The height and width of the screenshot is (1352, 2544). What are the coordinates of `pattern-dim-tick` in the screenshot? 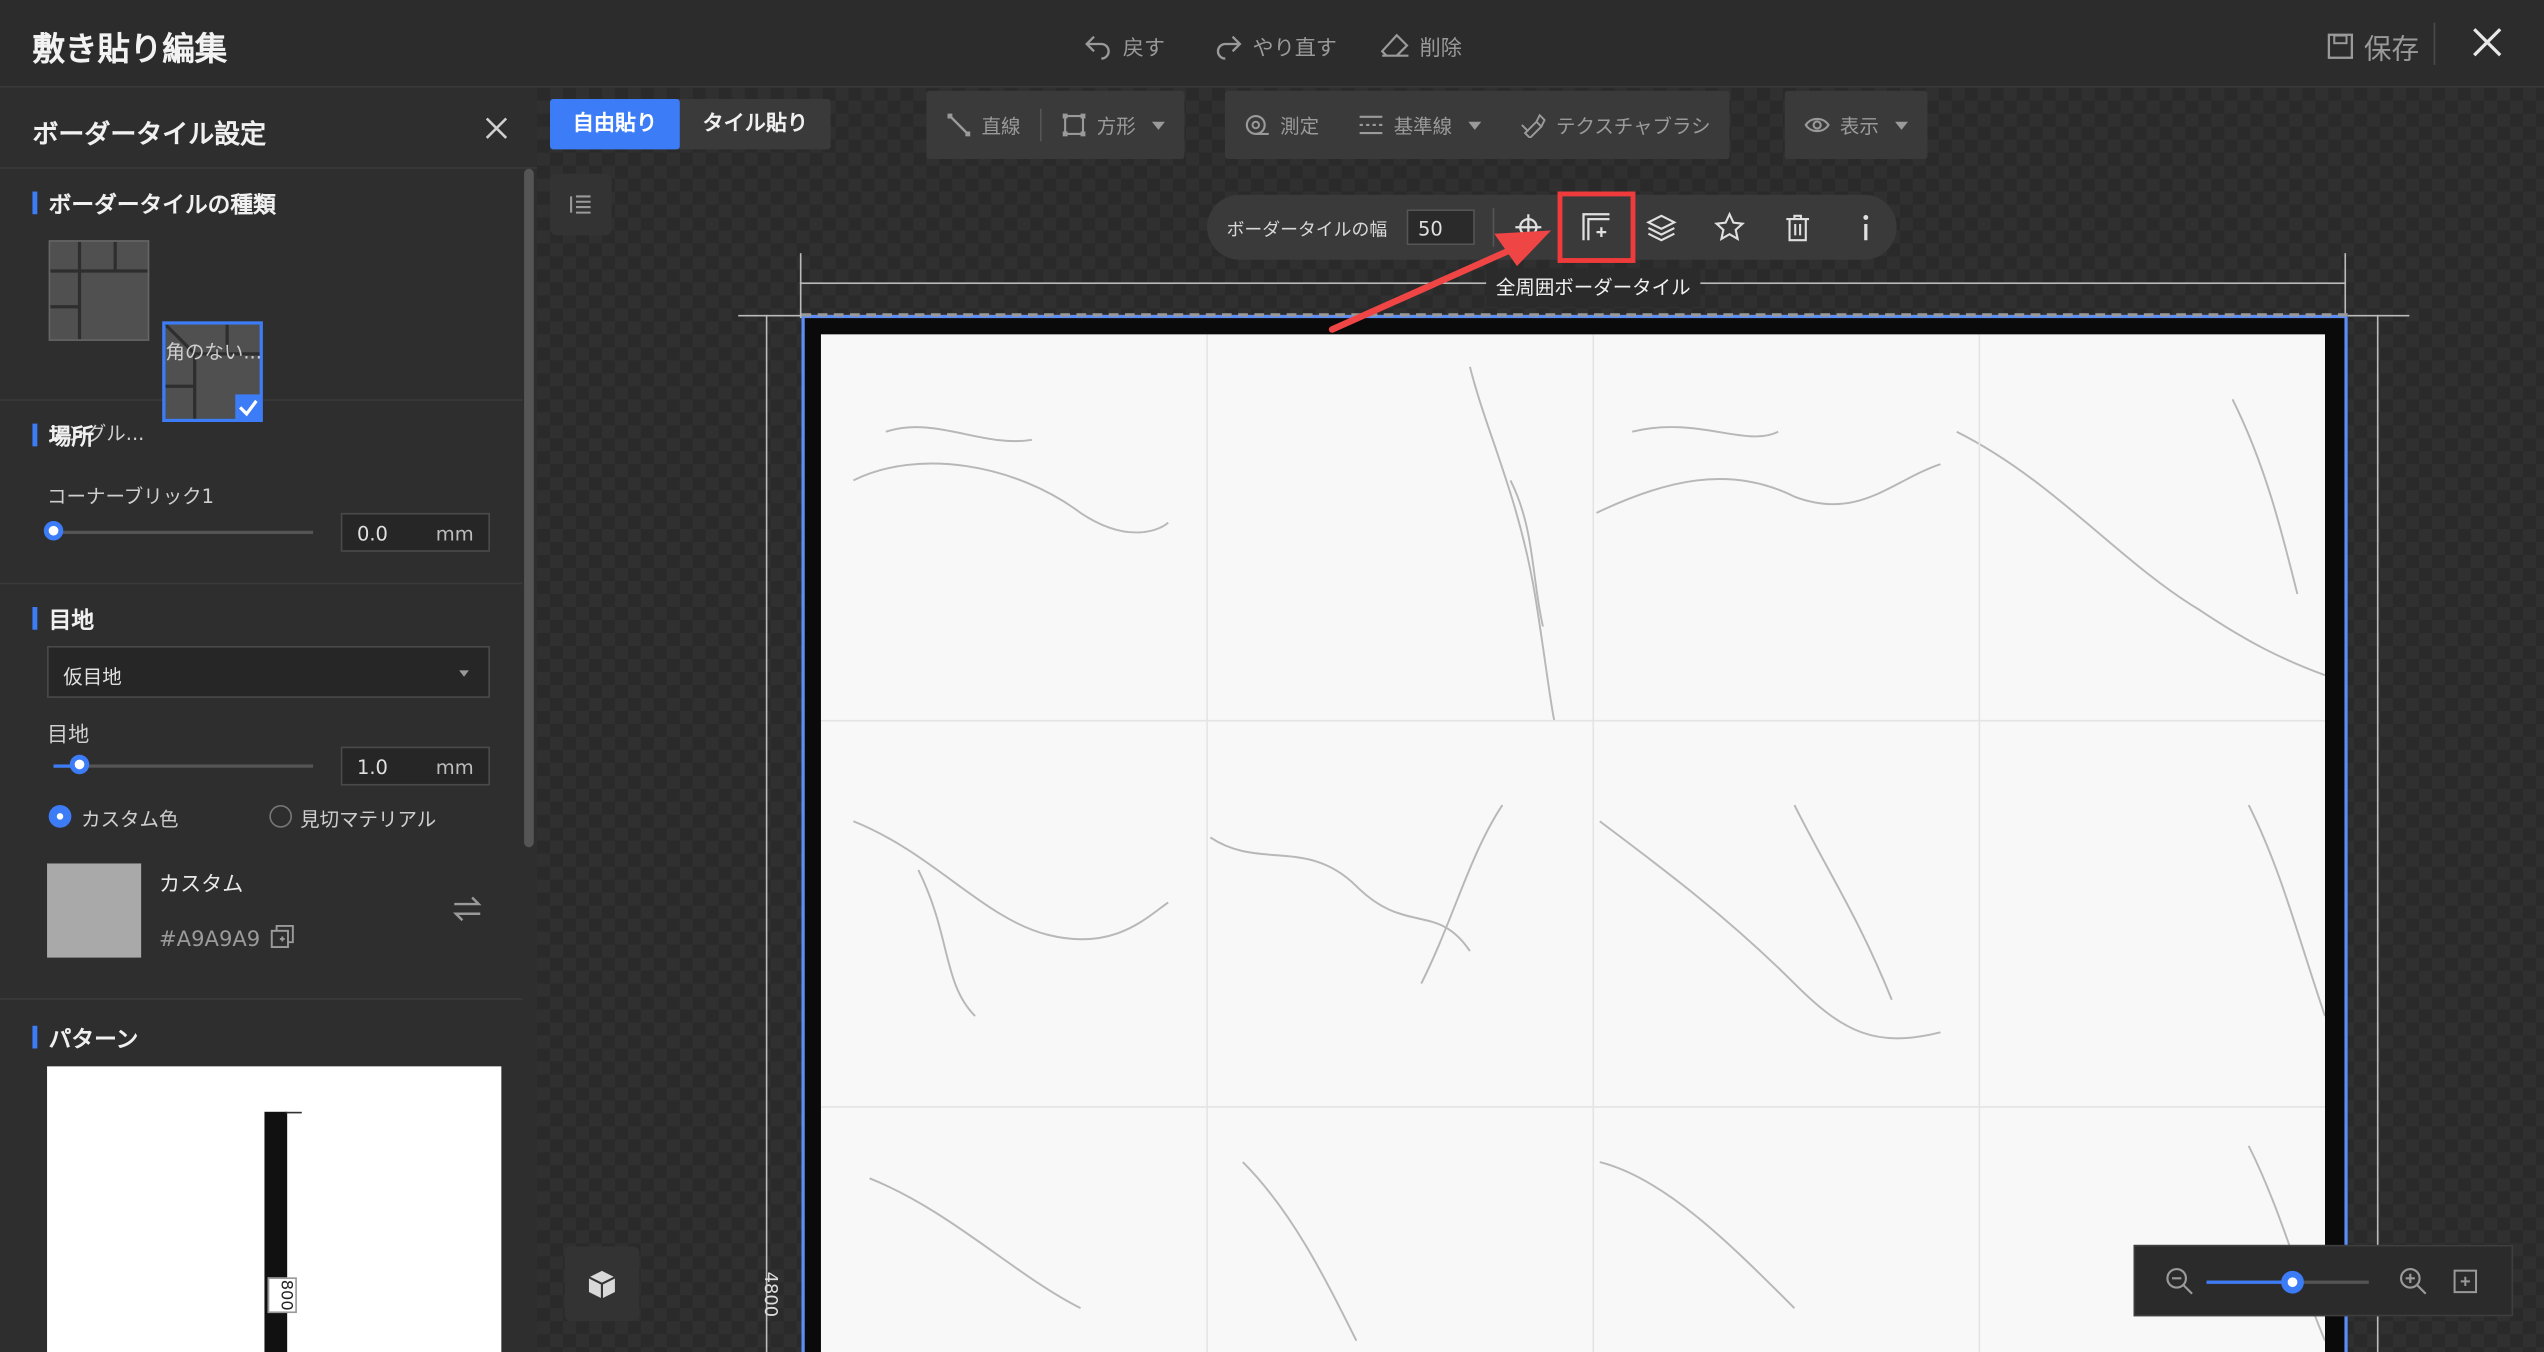 It's located at (293, 1112).